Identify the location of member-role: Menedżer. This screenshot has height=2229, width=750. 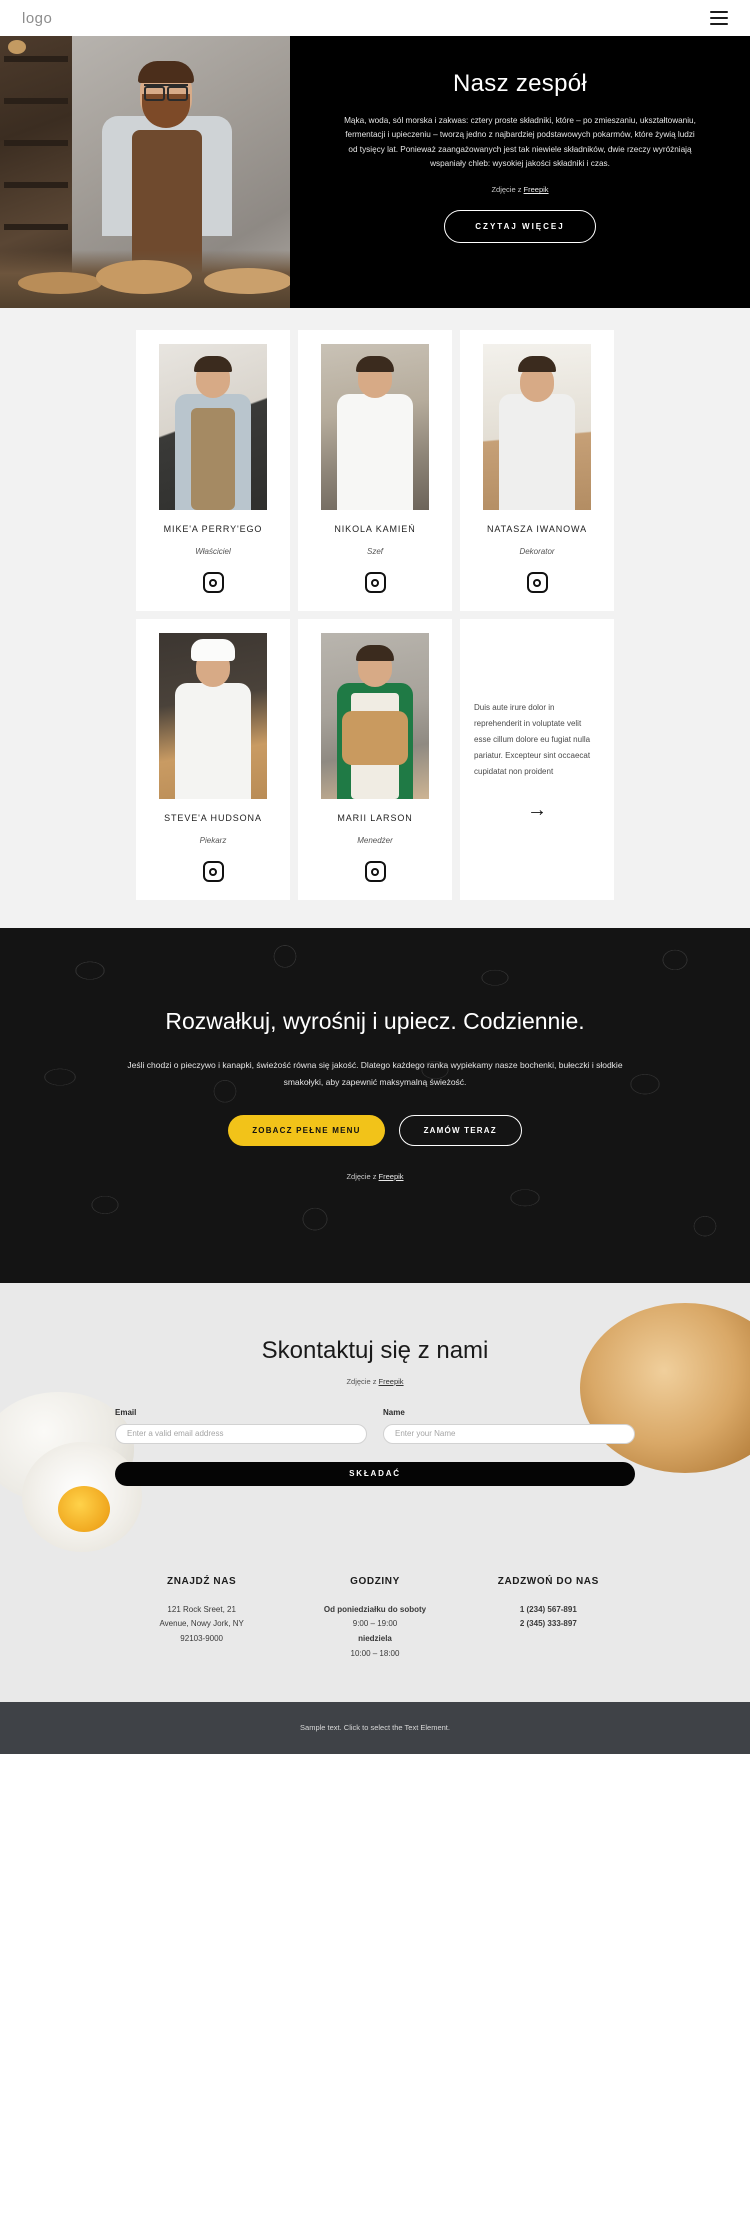
(375, 840).